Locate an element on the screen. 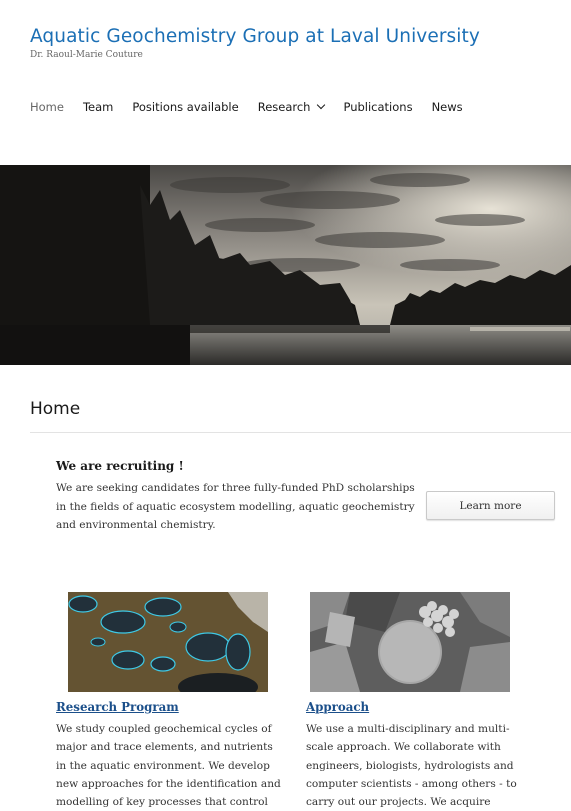 Image resolution: width=571 pixels, height=811 pixels. title-divider is located at coordinates (300, 432).